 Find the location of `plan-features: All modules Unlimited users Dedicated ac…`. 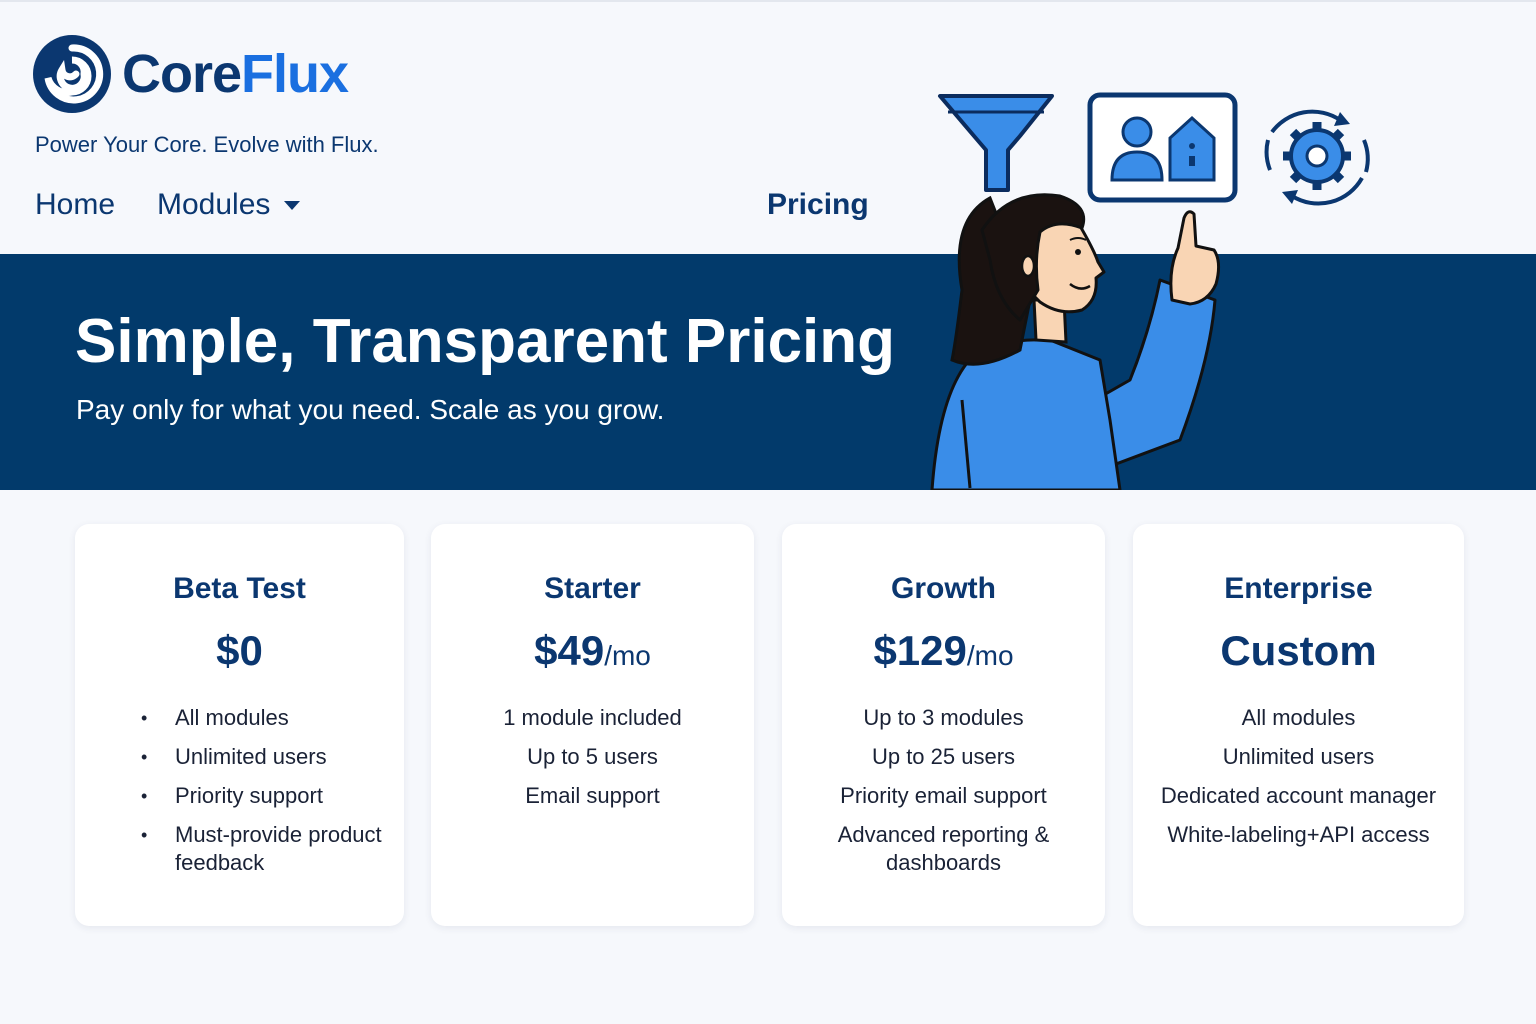

plan-features: All modules Unlimited users Dedicated ac… is located at coordinates (1298, 776).